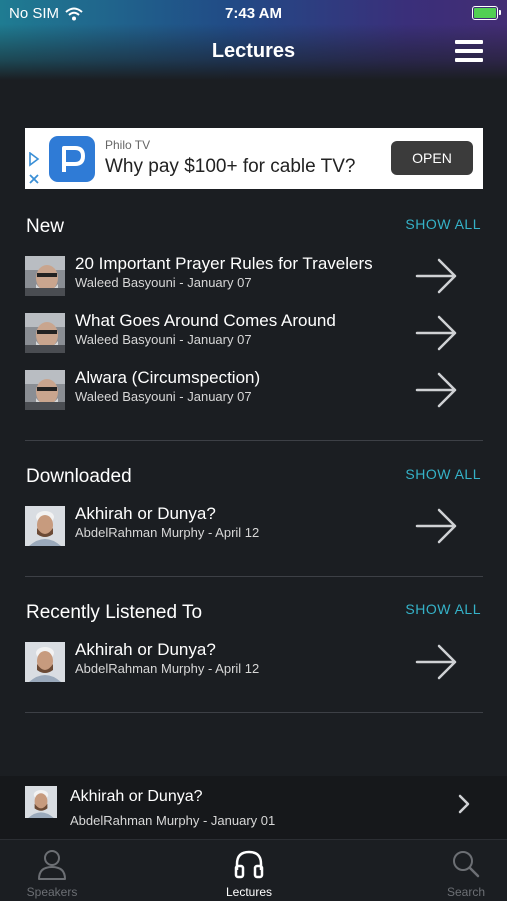 This screenshot has height=901, width=507. I want to click on tab-lectures: Lectures, so click(249, 872).